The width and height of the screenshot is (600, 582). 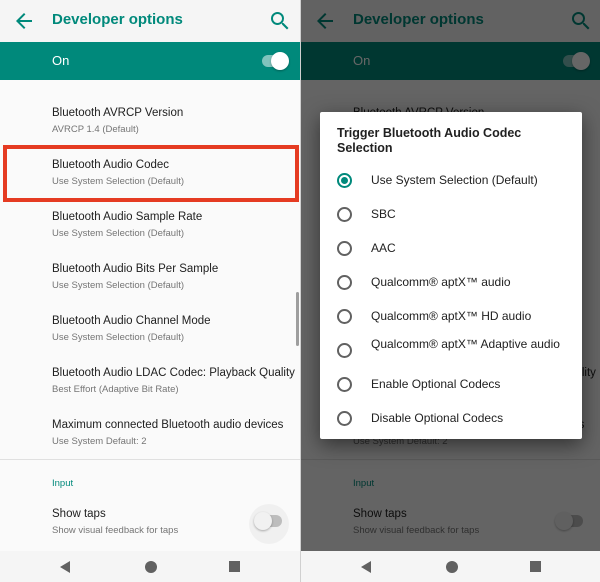 I want to click on radio-button-checked, so click(x=344, y=180).